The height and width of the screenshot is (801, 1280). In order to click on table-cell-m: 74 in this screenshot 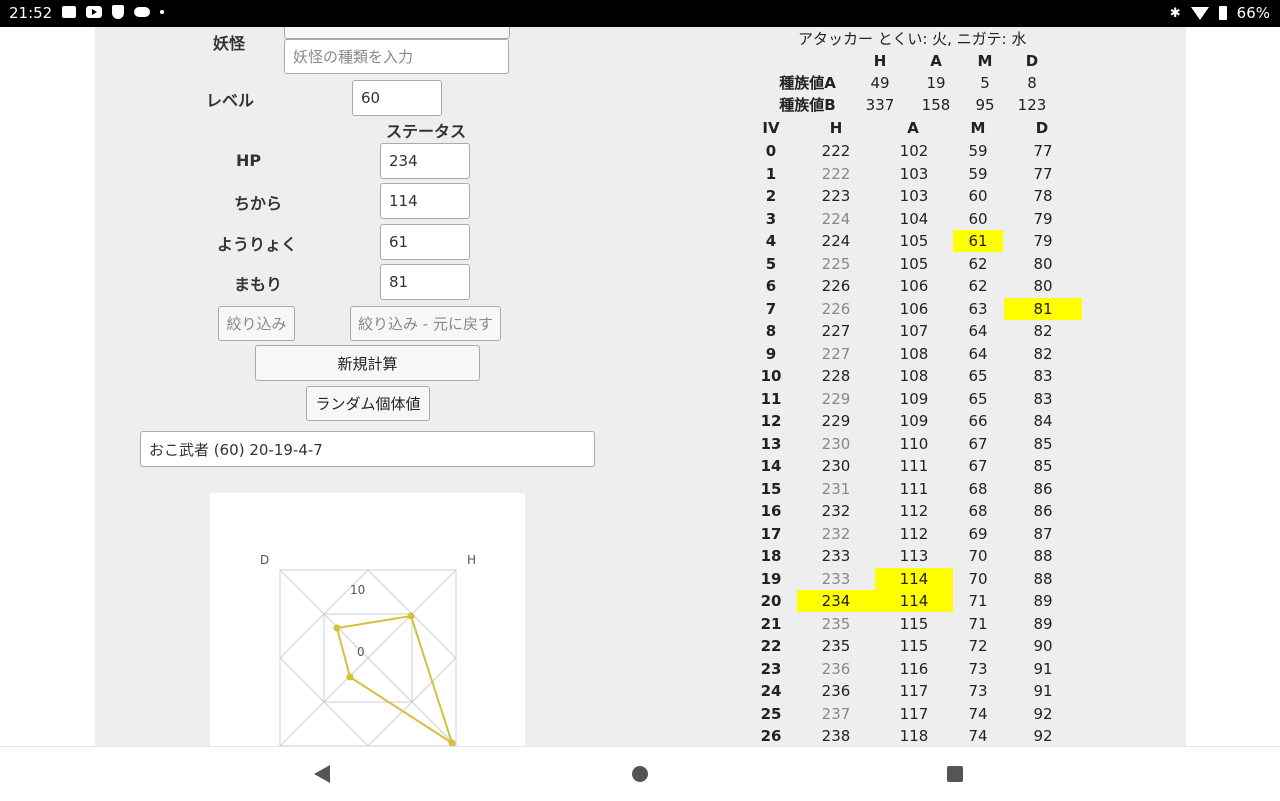, I will do `click(978, 713)`.